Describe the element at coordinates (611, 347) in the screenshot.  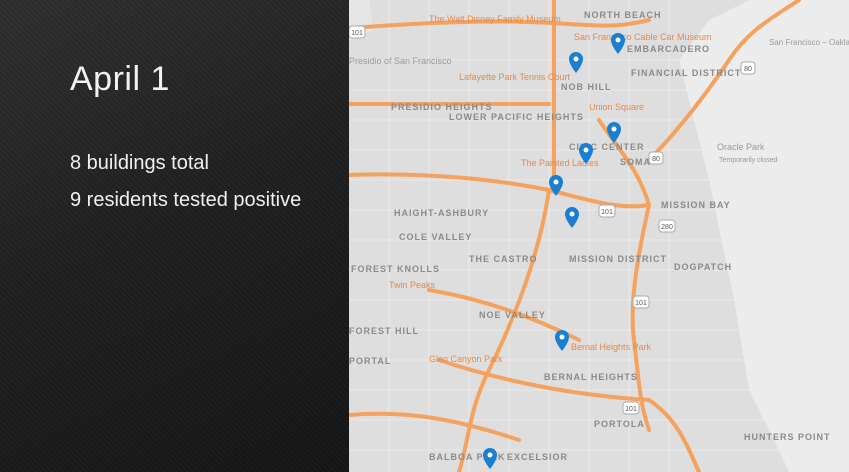
I see `label-bernal-park: Bernal Heights Park` at that location.